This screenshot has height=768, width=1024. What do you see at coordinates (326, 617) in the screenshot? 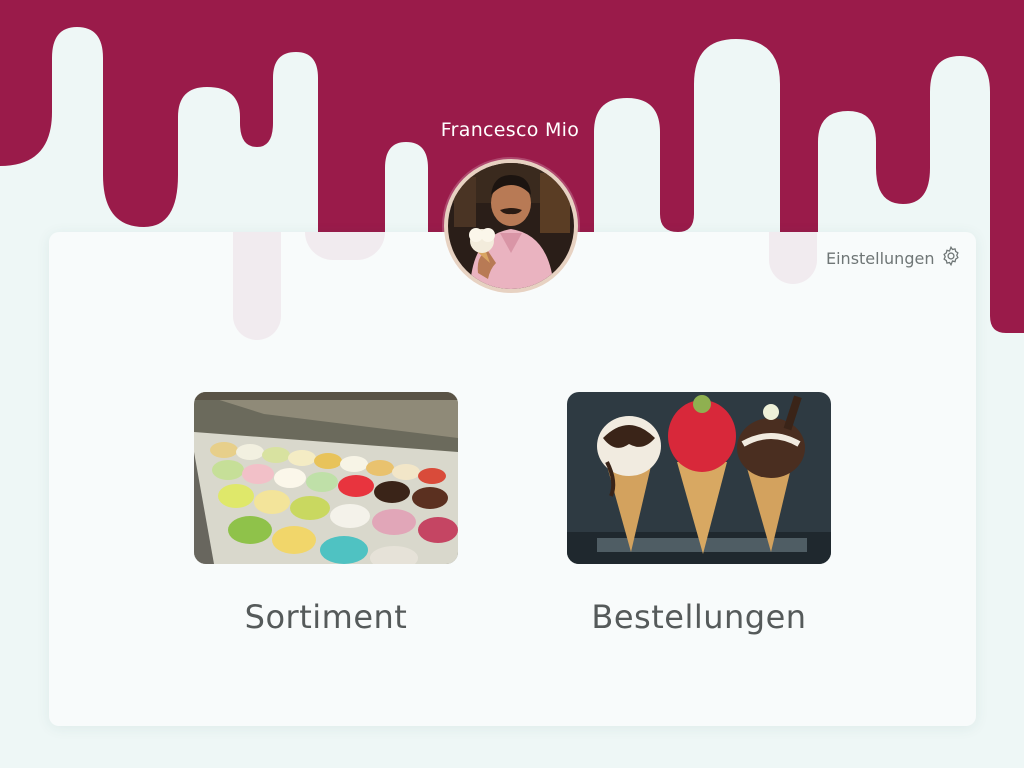
I see `sortiment-label: Sortiment` at bounding box center [326, 617].